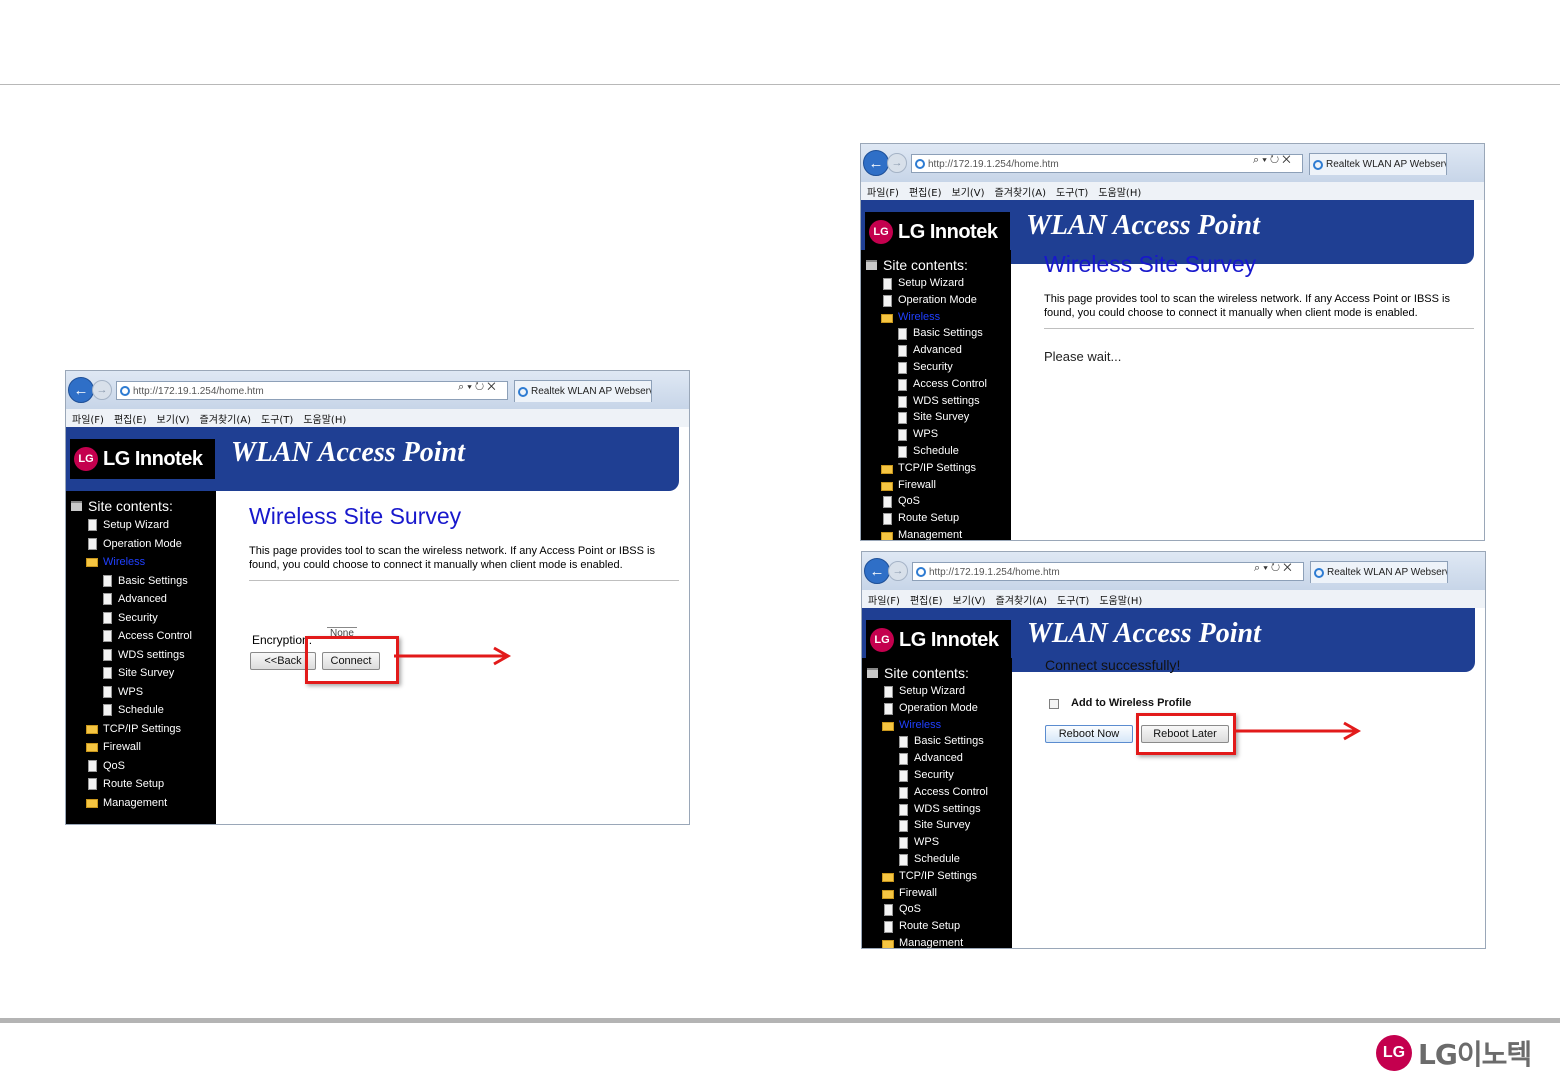  I want to click on brand-logo: LG LG Innotek, so click(938, 640).